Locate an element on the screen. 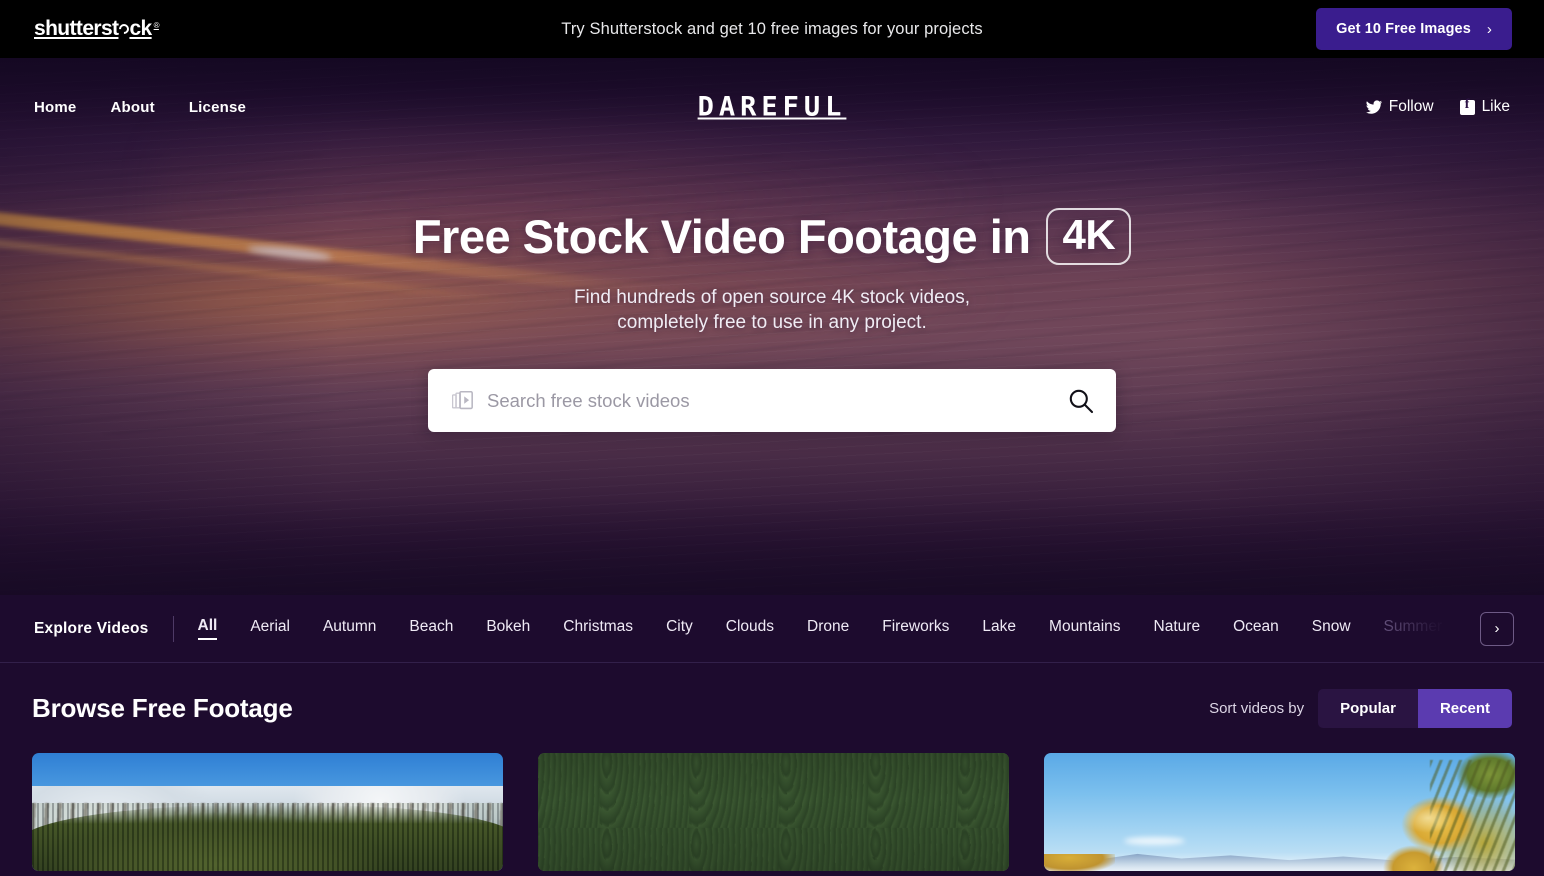  category-scroll-next-button: › is located at coordinates (1497, 628).